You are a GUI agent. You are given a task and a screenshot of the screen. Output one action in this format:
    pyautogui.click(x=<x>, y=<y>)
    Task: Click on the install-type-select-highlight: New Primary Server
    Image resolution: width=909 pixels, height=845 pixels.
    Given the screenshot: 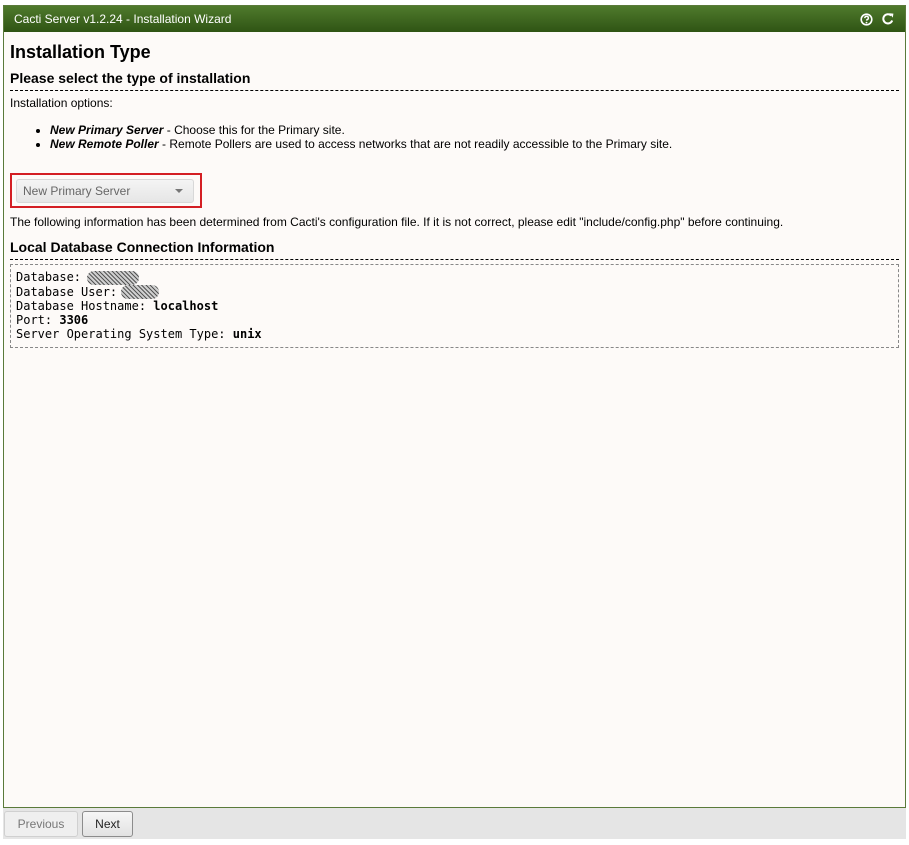 What is the action you would take?
    pyautogui.click(x=106, y=190)
    